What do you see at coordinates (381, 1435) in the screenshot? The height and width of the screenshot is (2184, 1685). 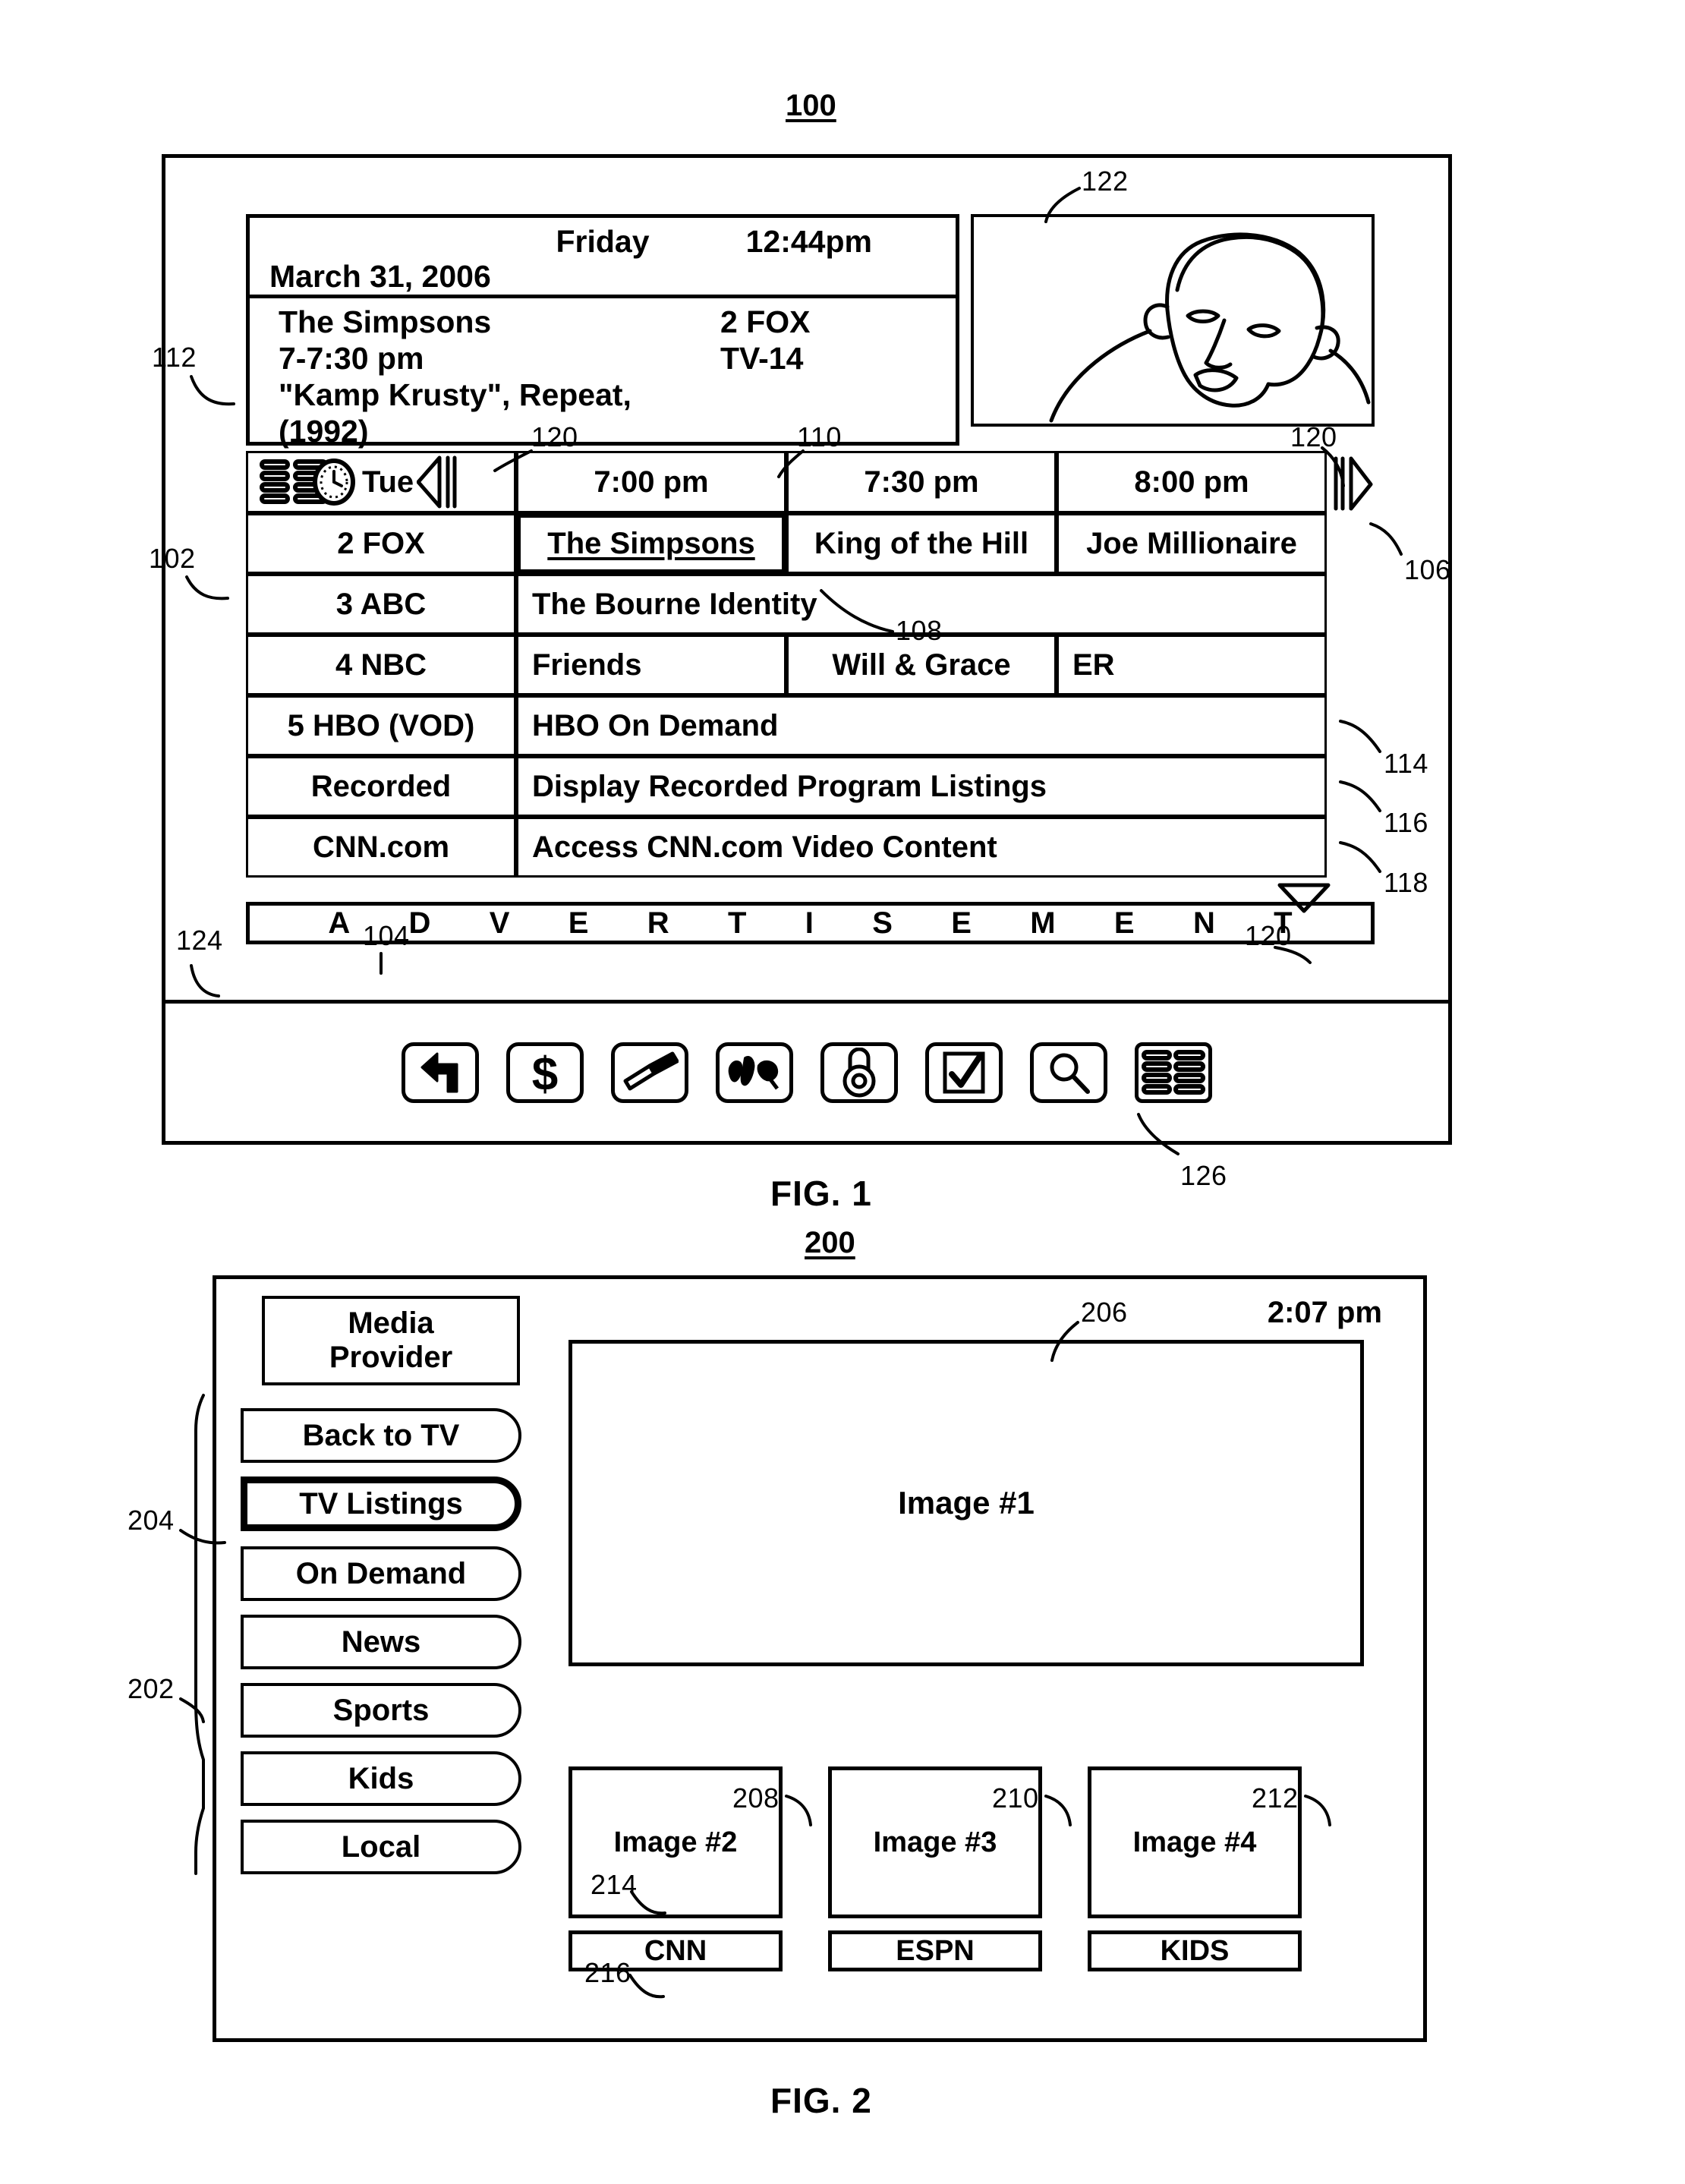 I see `sidebar-item-back-to-tv: Back to TV` at bounding box center [381, 1435].